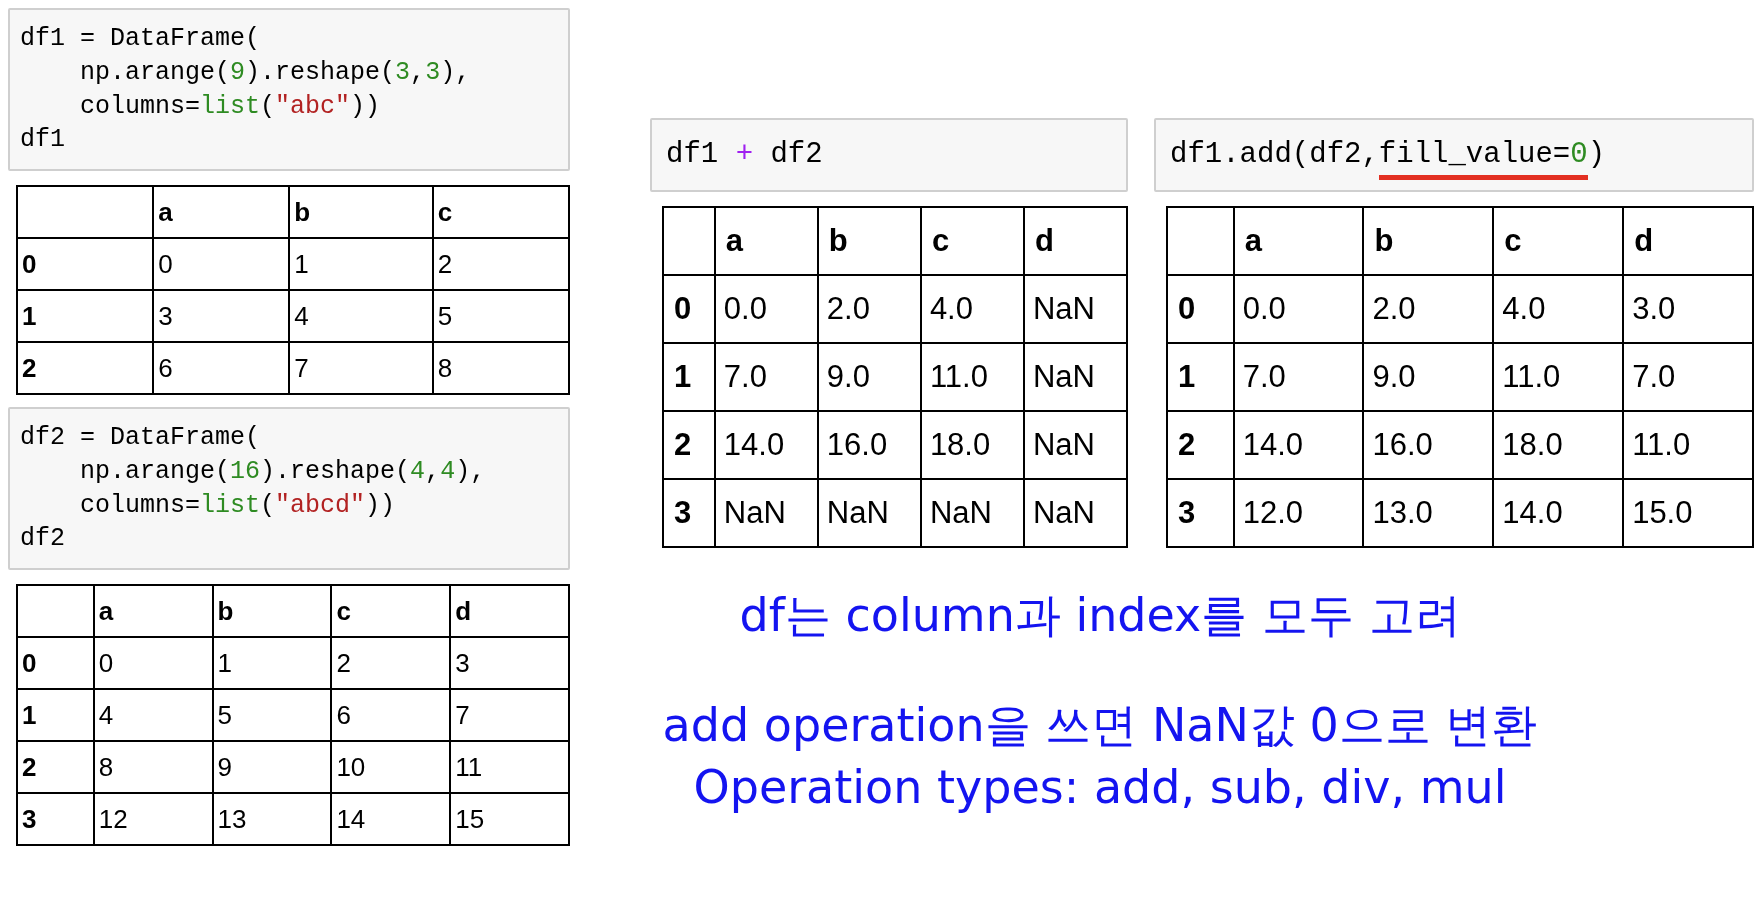 Image resolution: width=1760 pixels, height=902 pixels. I want to click on annotation-text: df는 column과 index를 모두 고려, so click(1100, 615).